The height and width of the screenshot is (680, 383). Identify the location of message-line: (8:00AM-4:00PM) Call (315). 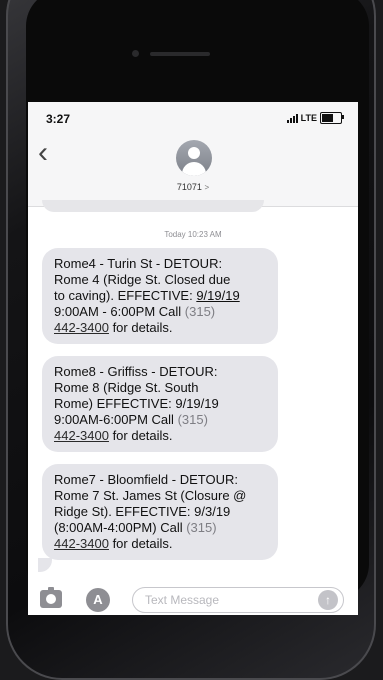
(160, 528).